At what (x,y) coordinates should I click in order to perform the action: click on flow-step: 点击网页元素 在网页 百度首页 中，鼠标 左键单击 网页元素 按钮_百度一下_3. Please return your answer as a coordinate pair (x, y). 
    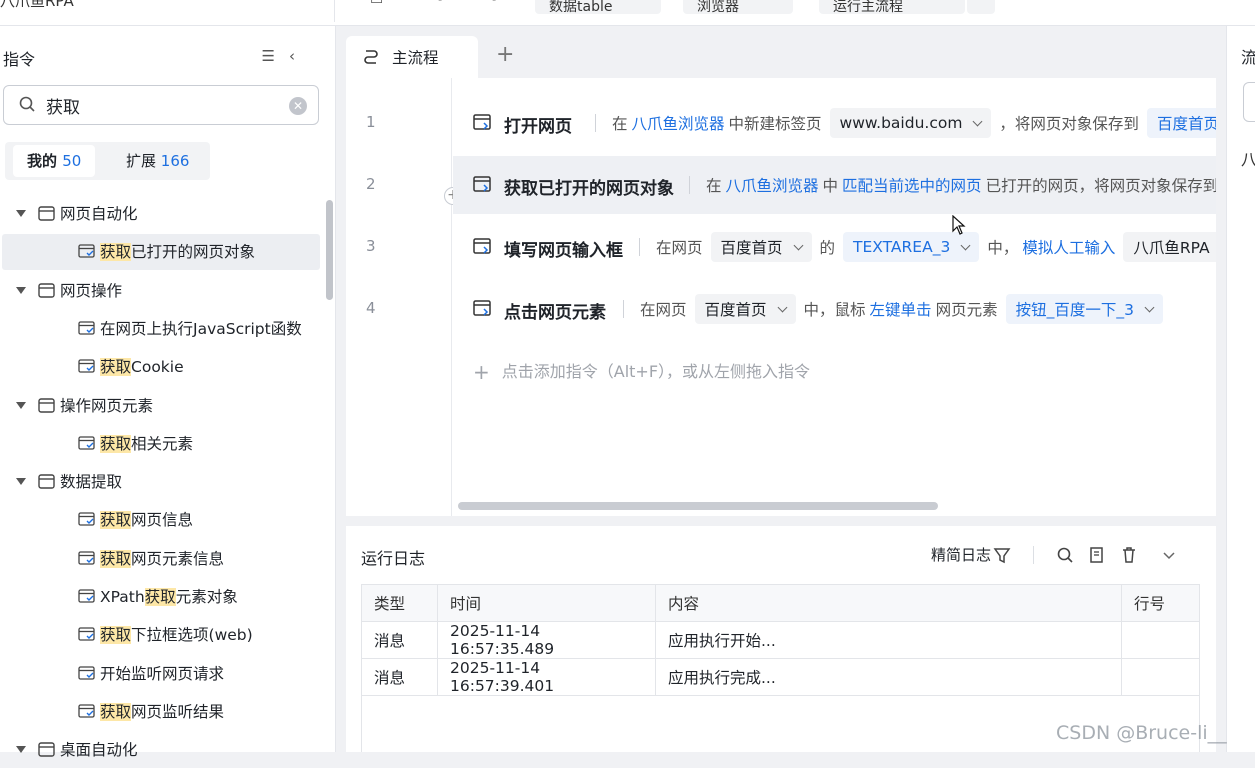
    Looking at the image, I should click on (834, 309).